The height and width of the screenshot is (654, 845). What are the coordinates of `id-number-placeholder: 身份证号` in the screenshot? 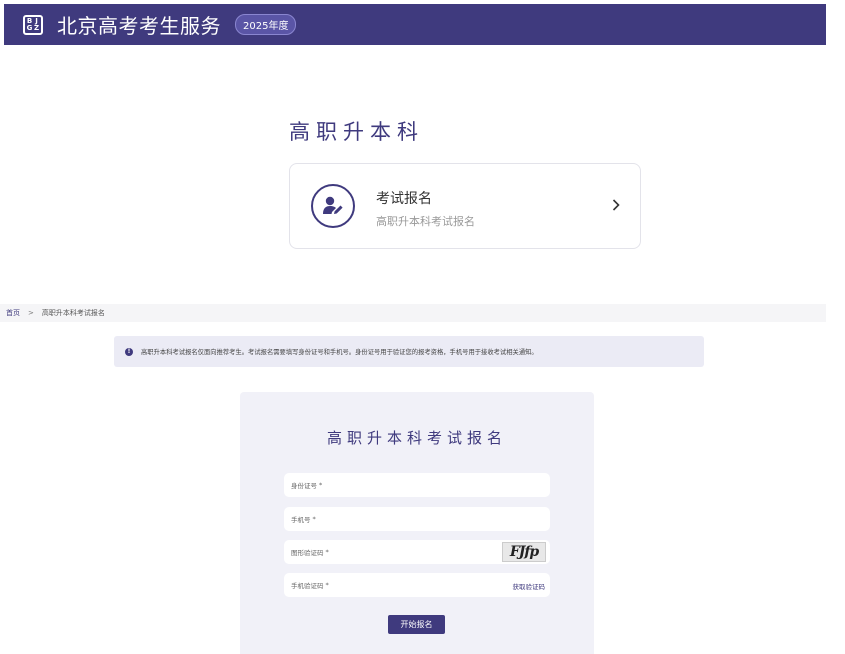 It's located at (304, 486).